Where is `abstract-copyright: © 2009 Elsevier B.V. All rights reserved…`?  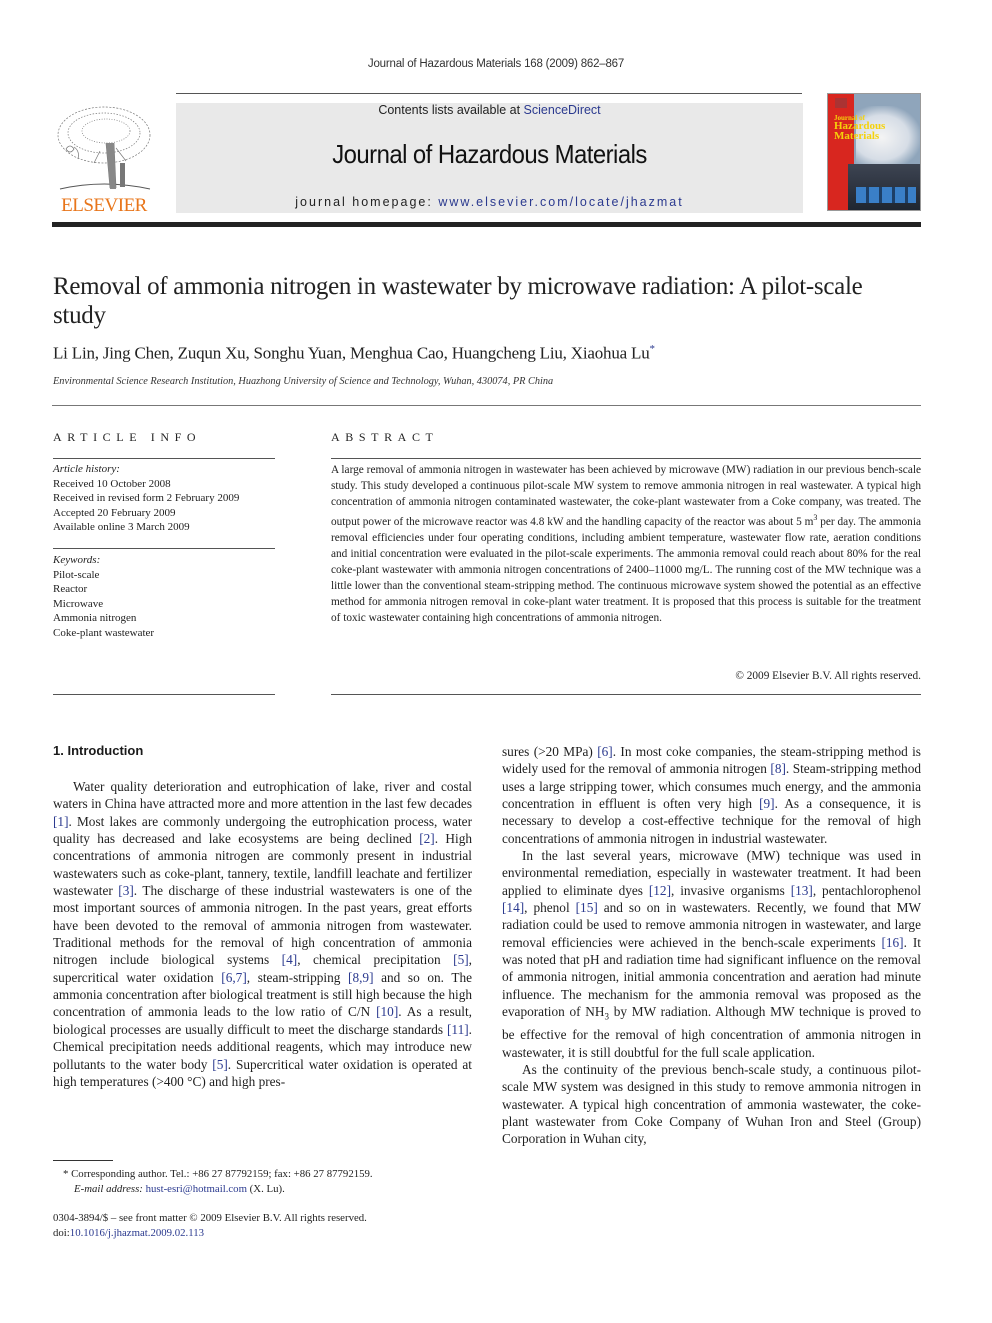 abstract-copyright: © 2009 Elsevier B.V. All rights reserved… is located at coordinates (828, 676).